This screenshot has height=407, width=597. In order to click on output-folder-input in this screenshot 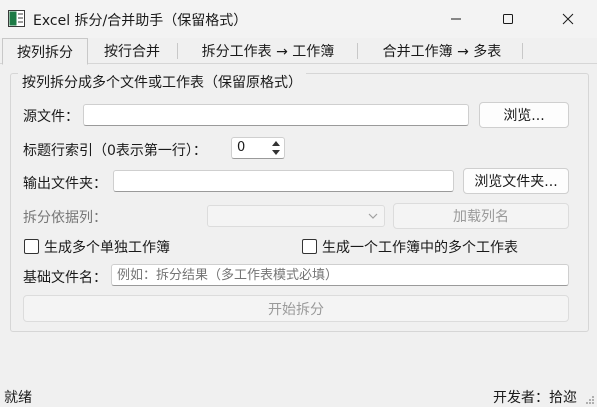, I will do `click(283, 181)`.